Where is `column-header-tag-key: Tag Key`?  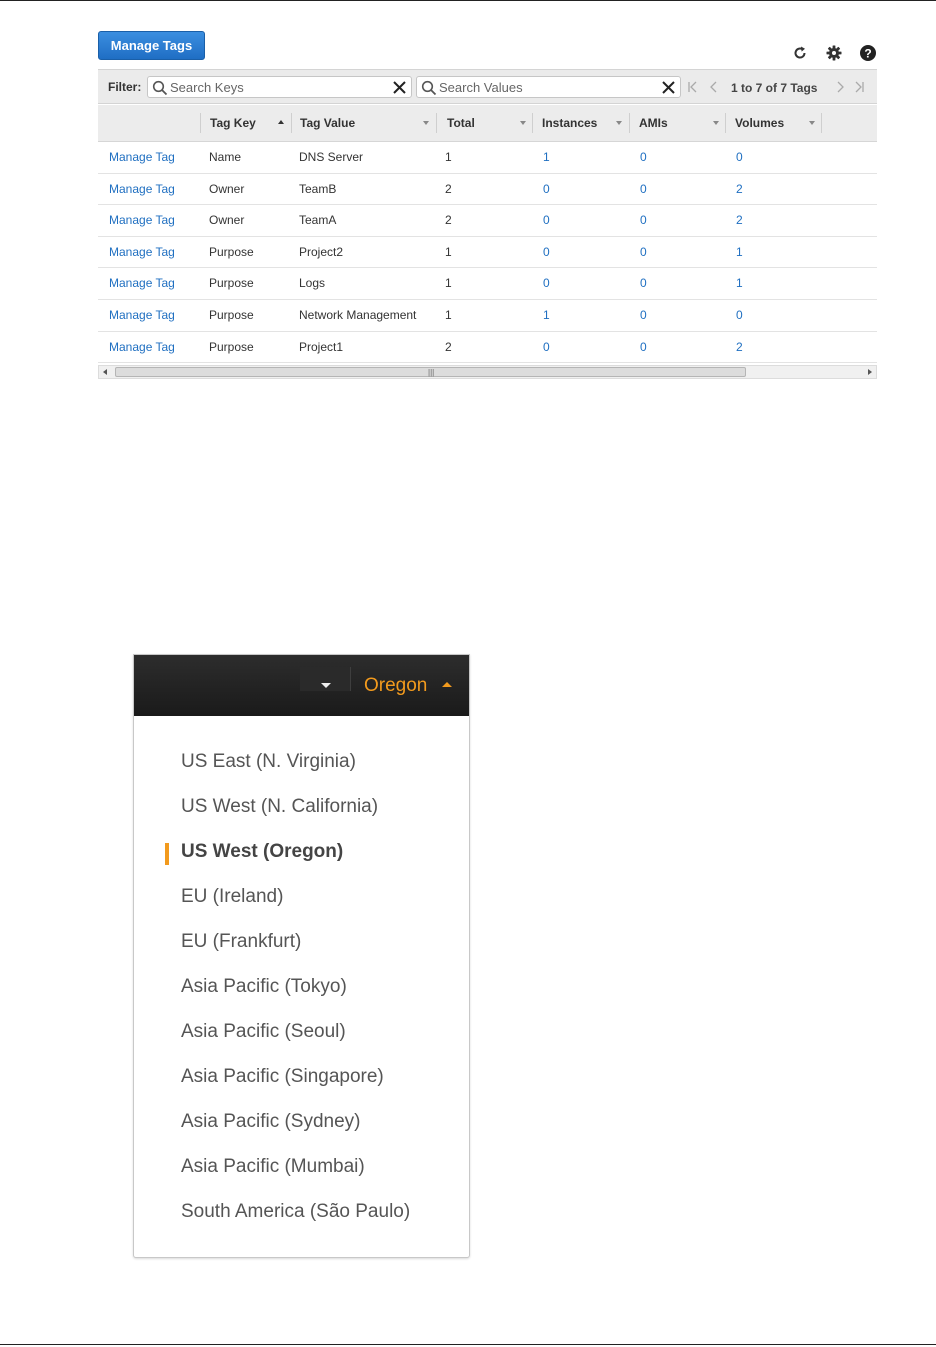 column-header-tag-key: Tag Key is located at coordinates (233, 123).